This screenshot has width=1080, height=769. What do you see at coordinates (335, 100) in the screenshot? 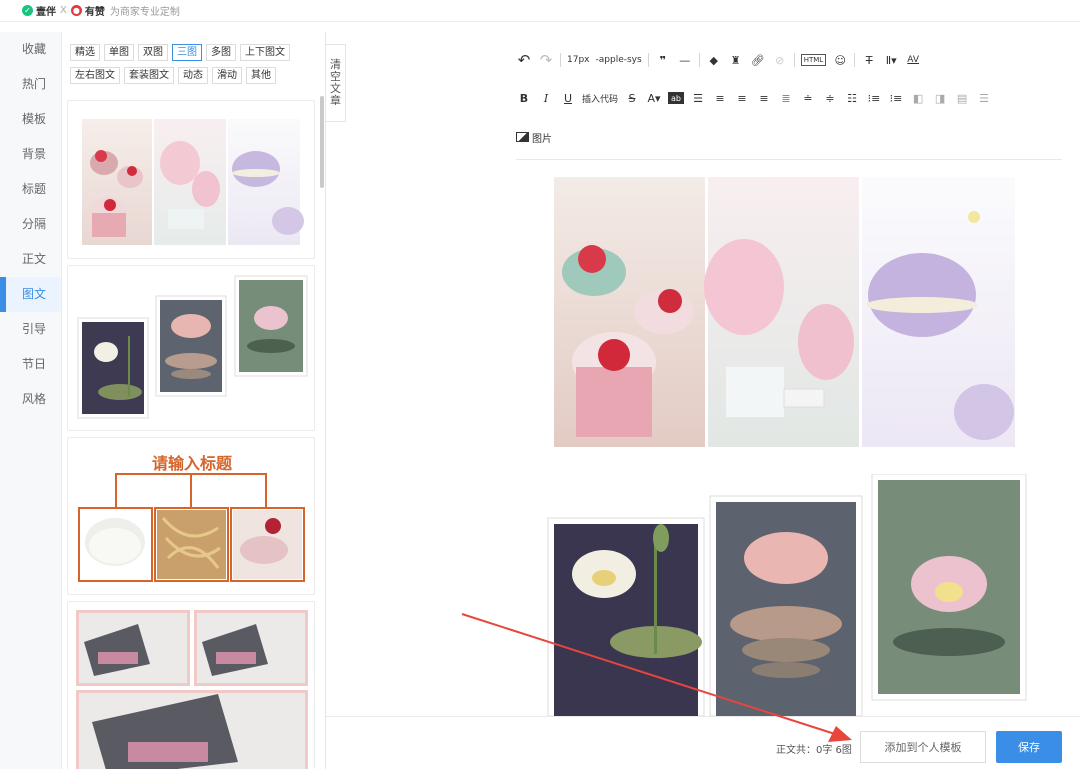
I see `clear-article-char: 章` at bounding box center [335, 100].